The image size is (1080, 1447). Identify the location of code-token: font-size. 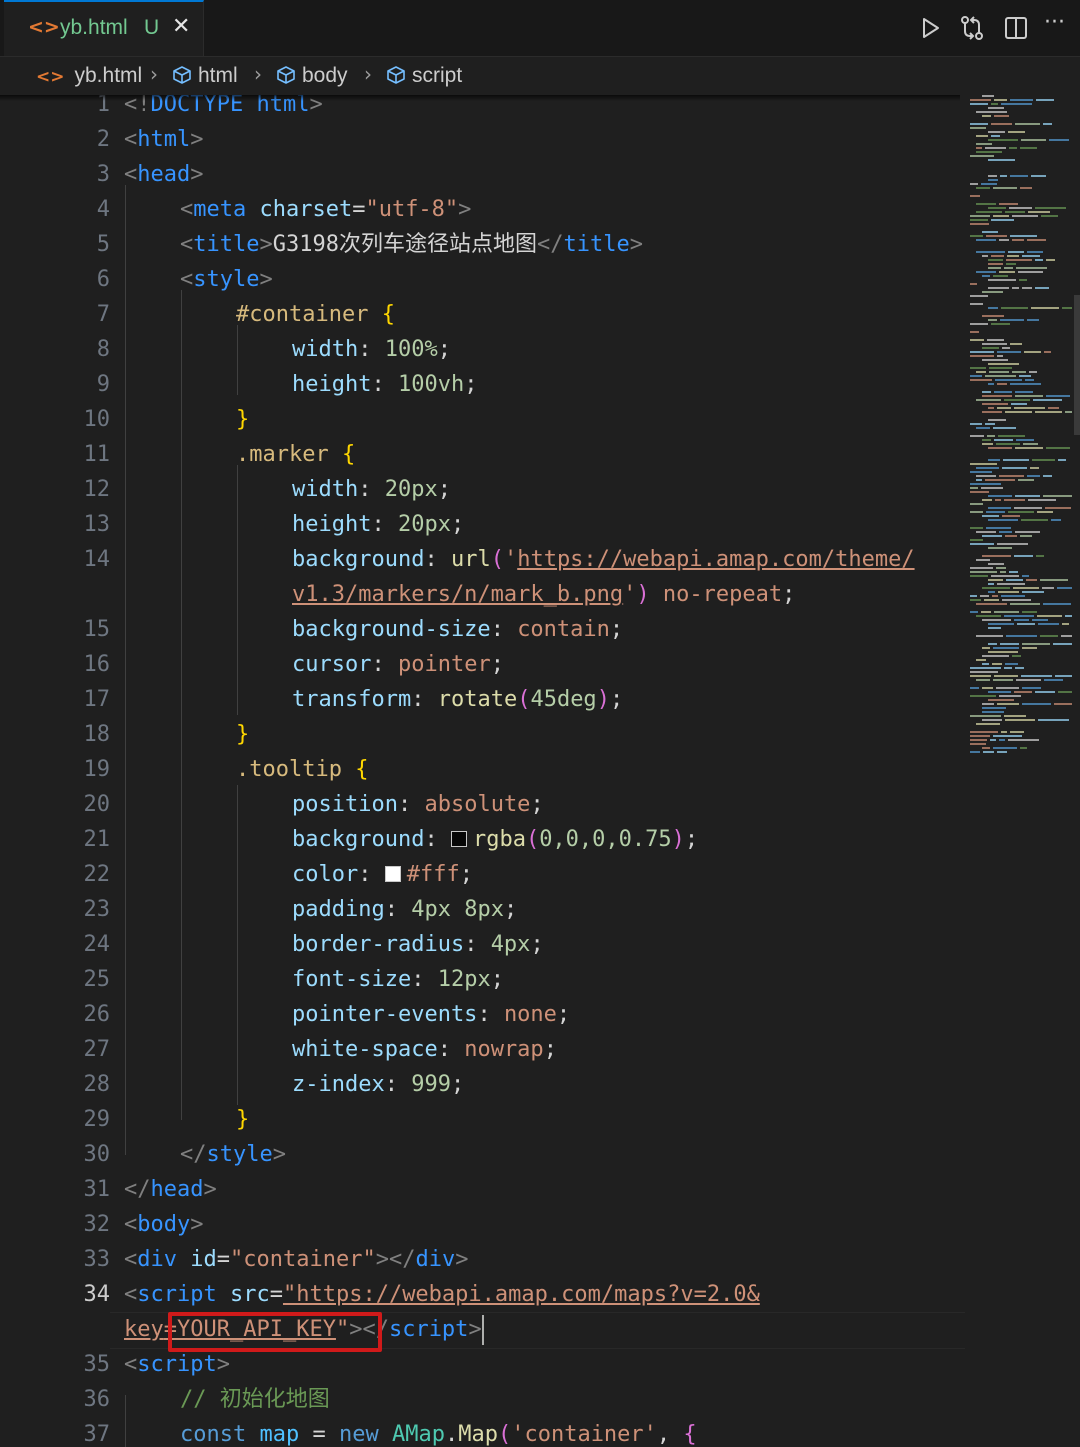
(352, 979).